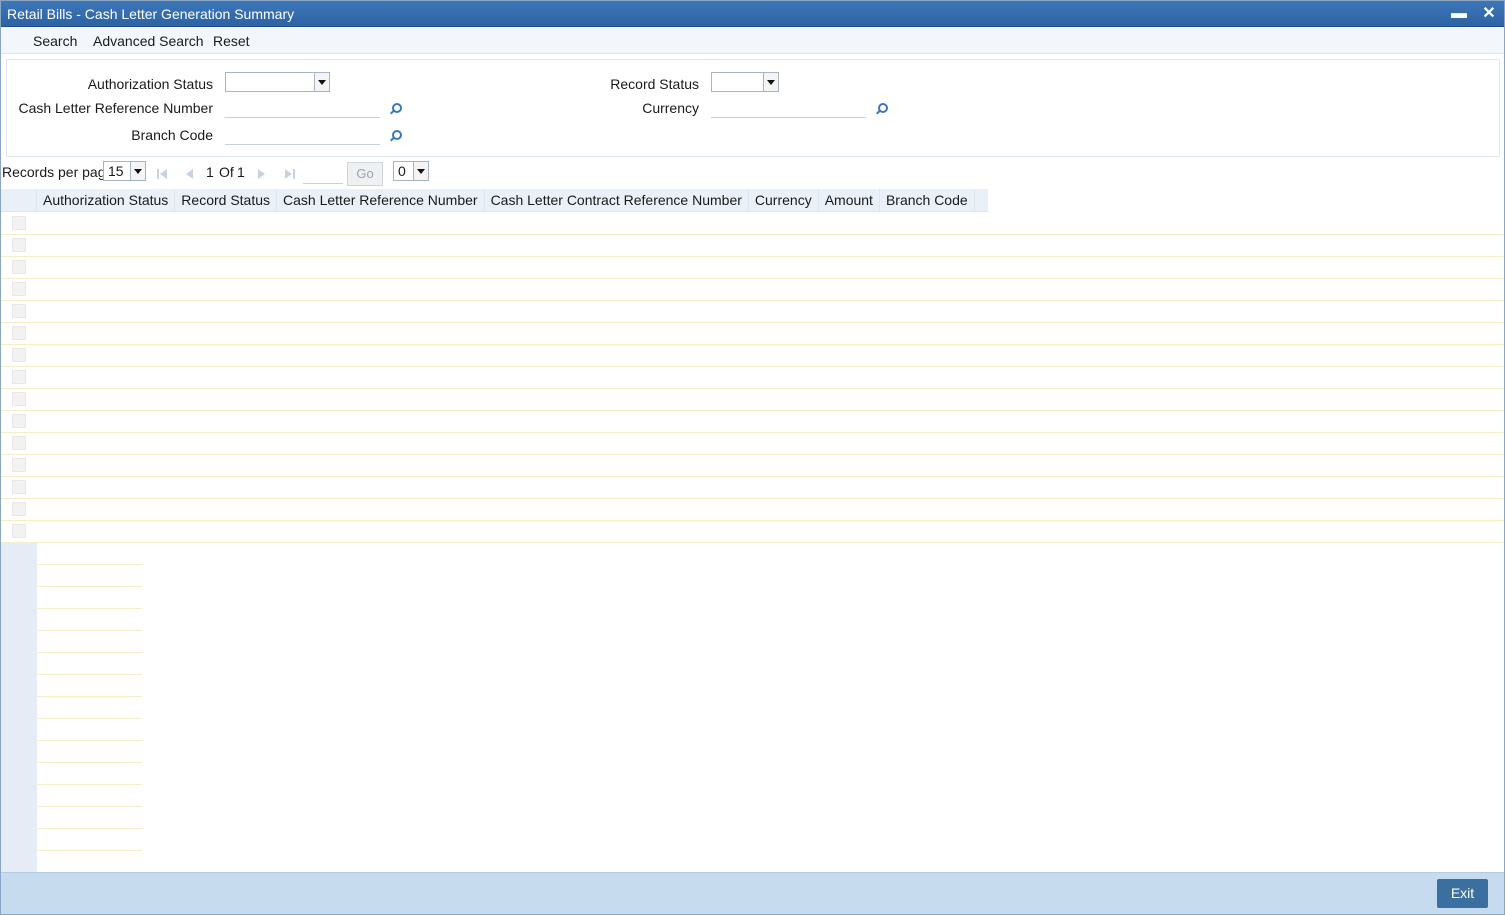  Describe the element at coordinates (150, 84) in the screenshot. I see `authorization-status-label: Authorization Status` at that location.